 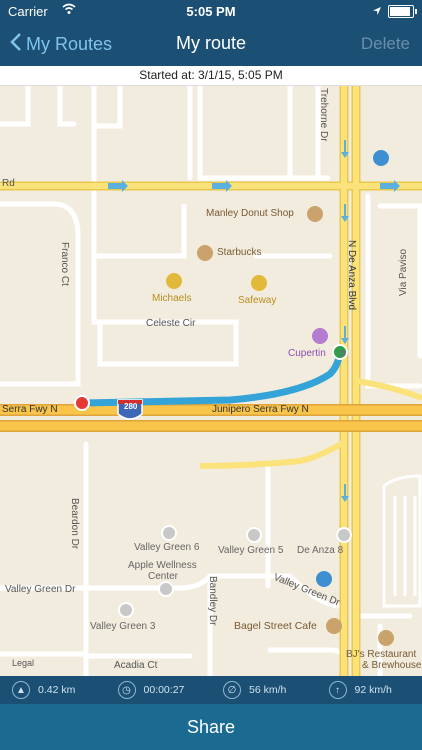 What do you see at coordinates (337, 690) in the screenshot?
I see `arrow-up-icon: ↑` at bounding box center [337, 690].